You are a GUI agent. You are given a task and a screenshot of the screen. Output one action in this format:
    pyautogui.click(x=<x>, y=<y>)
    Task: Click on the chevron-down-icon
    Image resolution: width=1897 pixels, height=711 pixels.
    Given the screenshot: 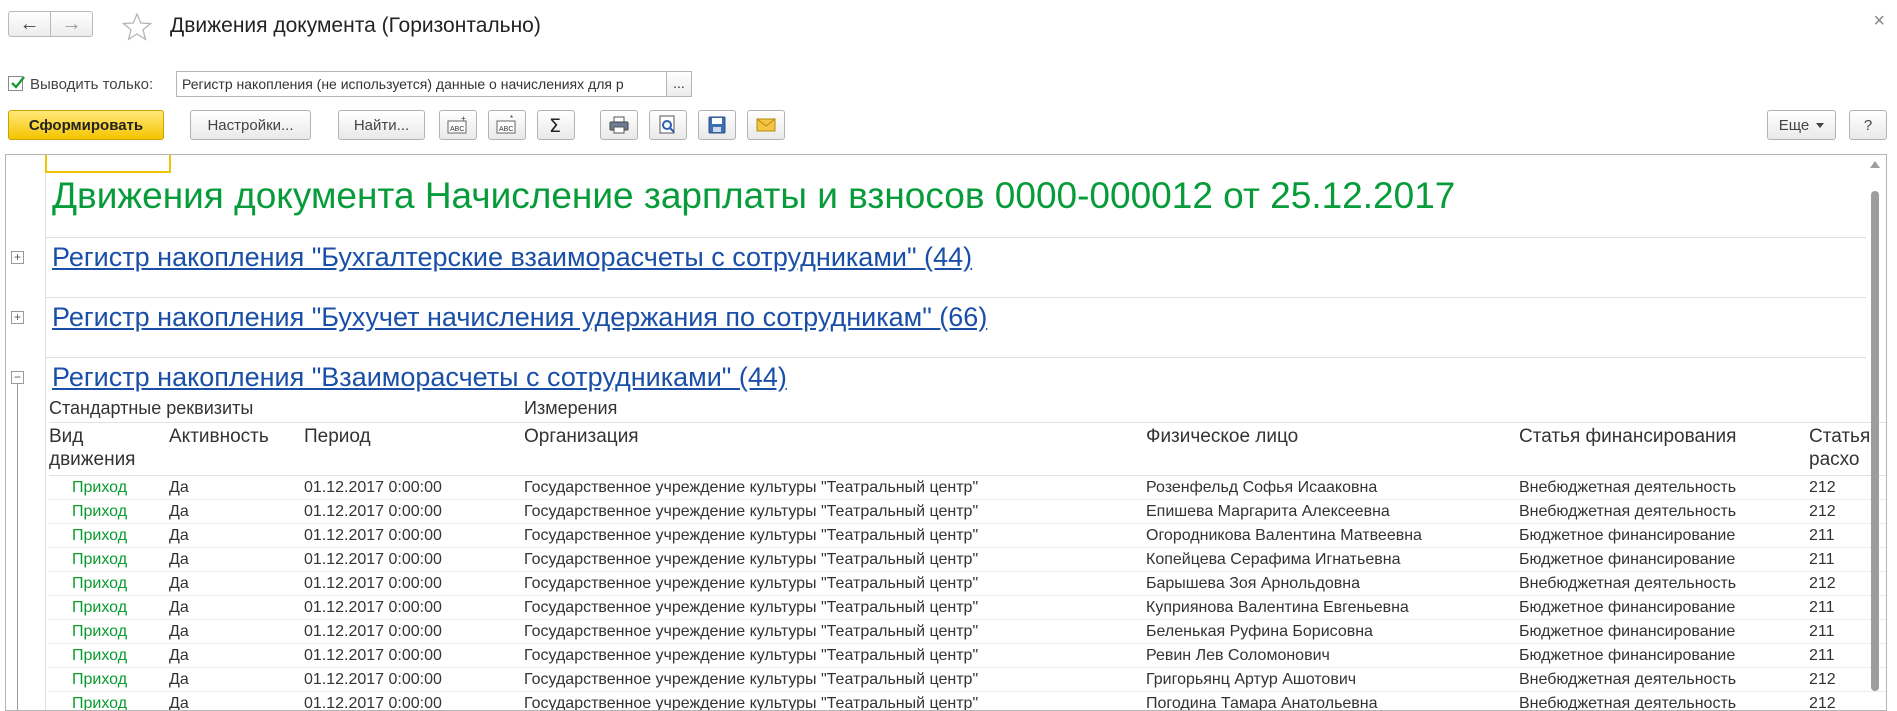 What is the action you would take?
    pyautogui.click(x=1820, y=125)
    